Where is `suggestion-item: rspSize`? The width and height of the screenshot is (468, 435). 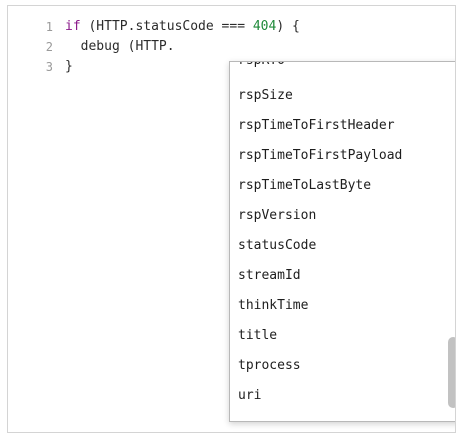
suggestion-item: rspSize is located at coordinates (337, 96).